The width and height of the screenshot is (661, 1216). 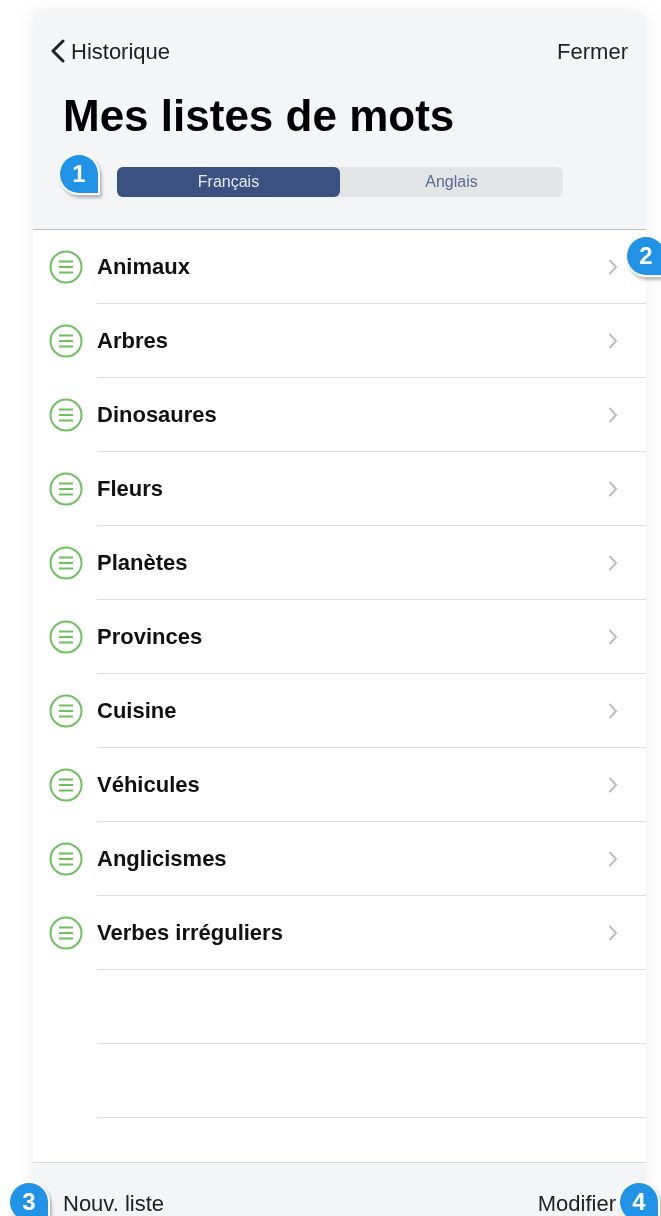 I want to click on list-name: Fleurs, so click(x=130, y=489).